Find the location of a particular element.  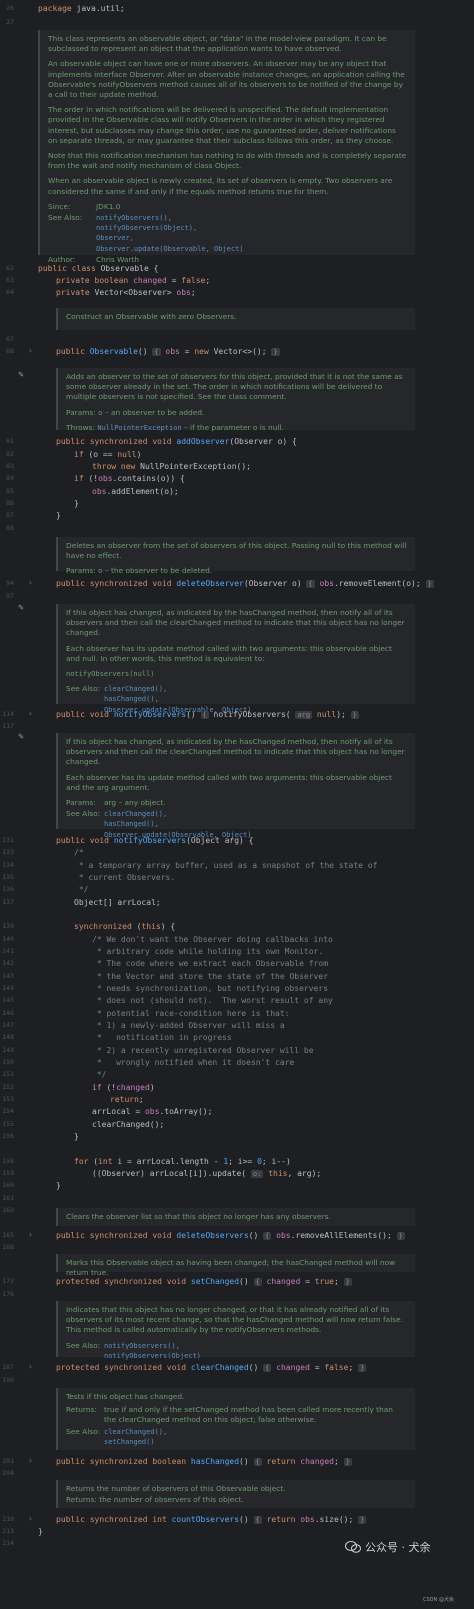

doc-since-value: JDK1.0 is located at coordinates (108, 206).